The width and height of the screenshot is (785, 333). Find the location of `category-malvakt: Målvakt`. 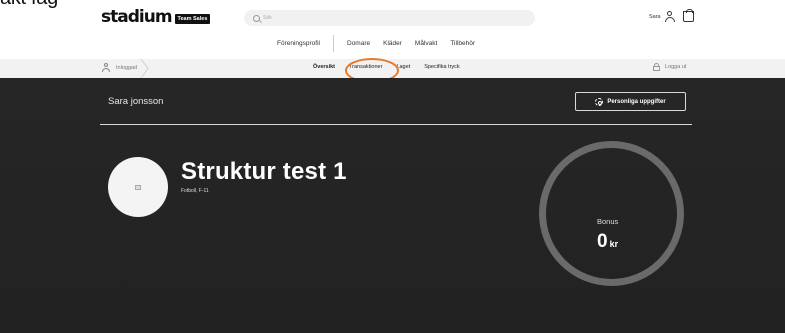

category-malvakt: Målvakt is located at coordinates (426, 43).